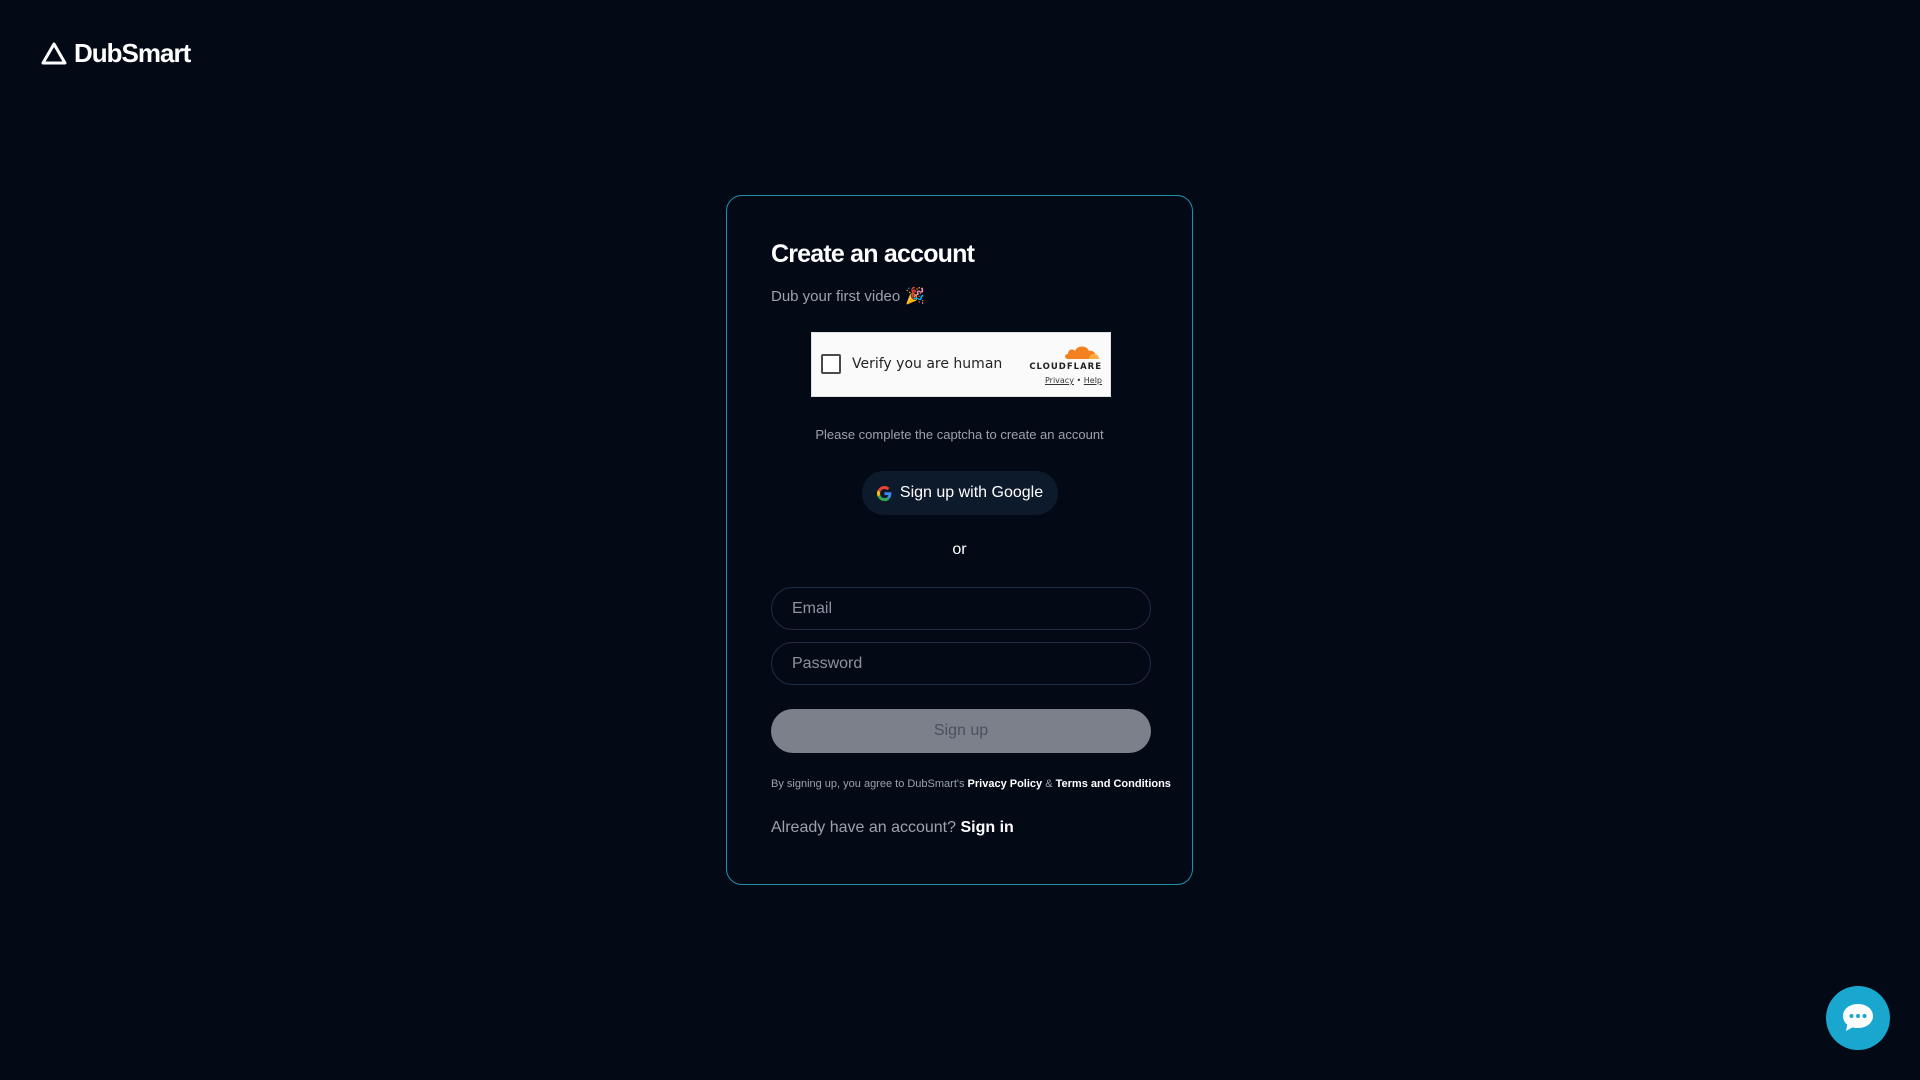 This screenshot has height=1080, width=1920. Describe the element at coordinates (1113, 784) in the screenshot. I see `terms-link: Terms and Conditions` at that location.